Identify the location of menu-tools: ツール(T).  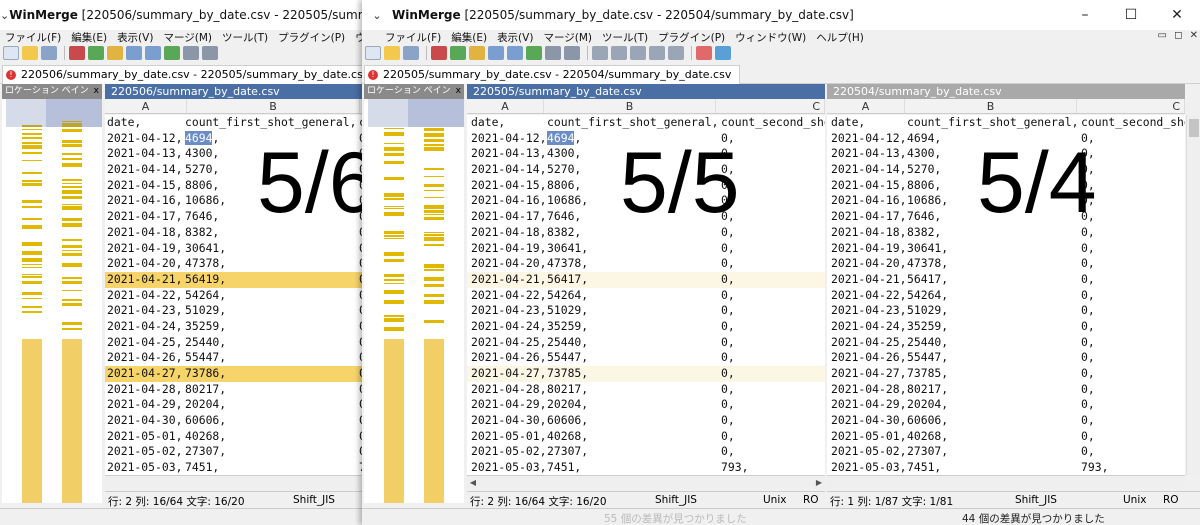
(625, 37).